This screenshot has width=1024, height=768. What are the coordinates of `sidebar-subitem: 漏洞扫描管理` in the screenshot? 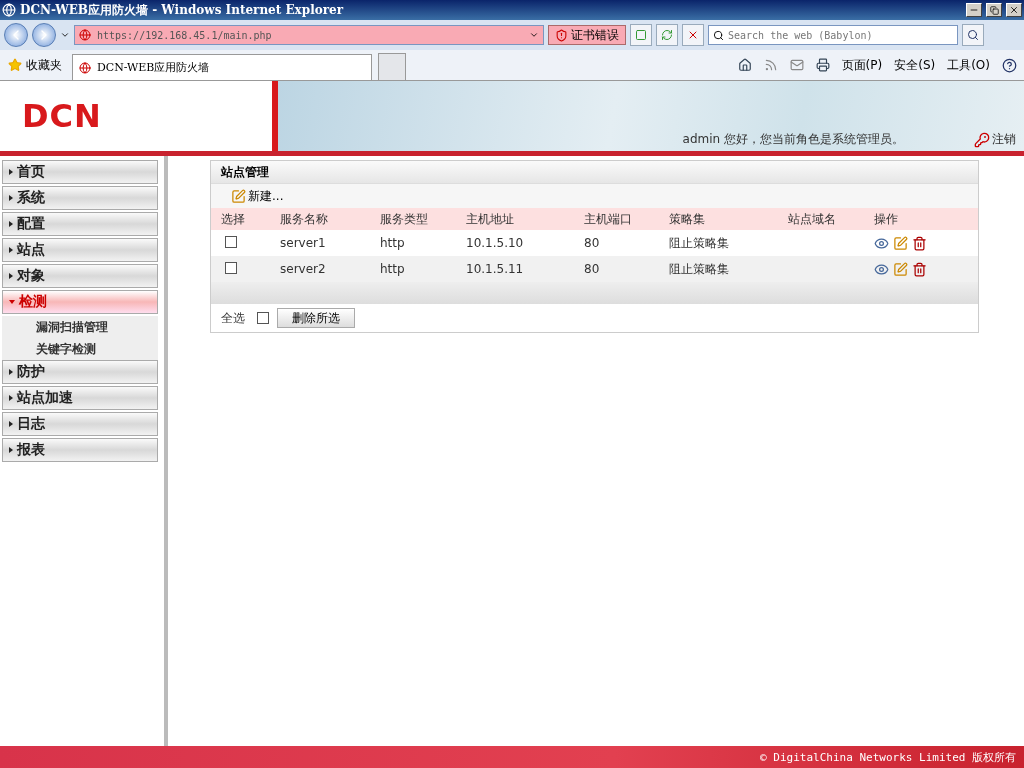 It's located at (80, 327).